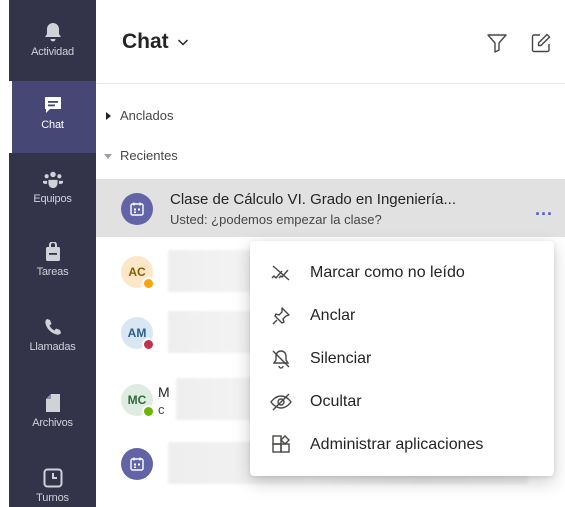 This screenshot has height=507, width=565. I want to click on menu-item-manage-apps: Administrar aplicaciones, so click(402, 444).